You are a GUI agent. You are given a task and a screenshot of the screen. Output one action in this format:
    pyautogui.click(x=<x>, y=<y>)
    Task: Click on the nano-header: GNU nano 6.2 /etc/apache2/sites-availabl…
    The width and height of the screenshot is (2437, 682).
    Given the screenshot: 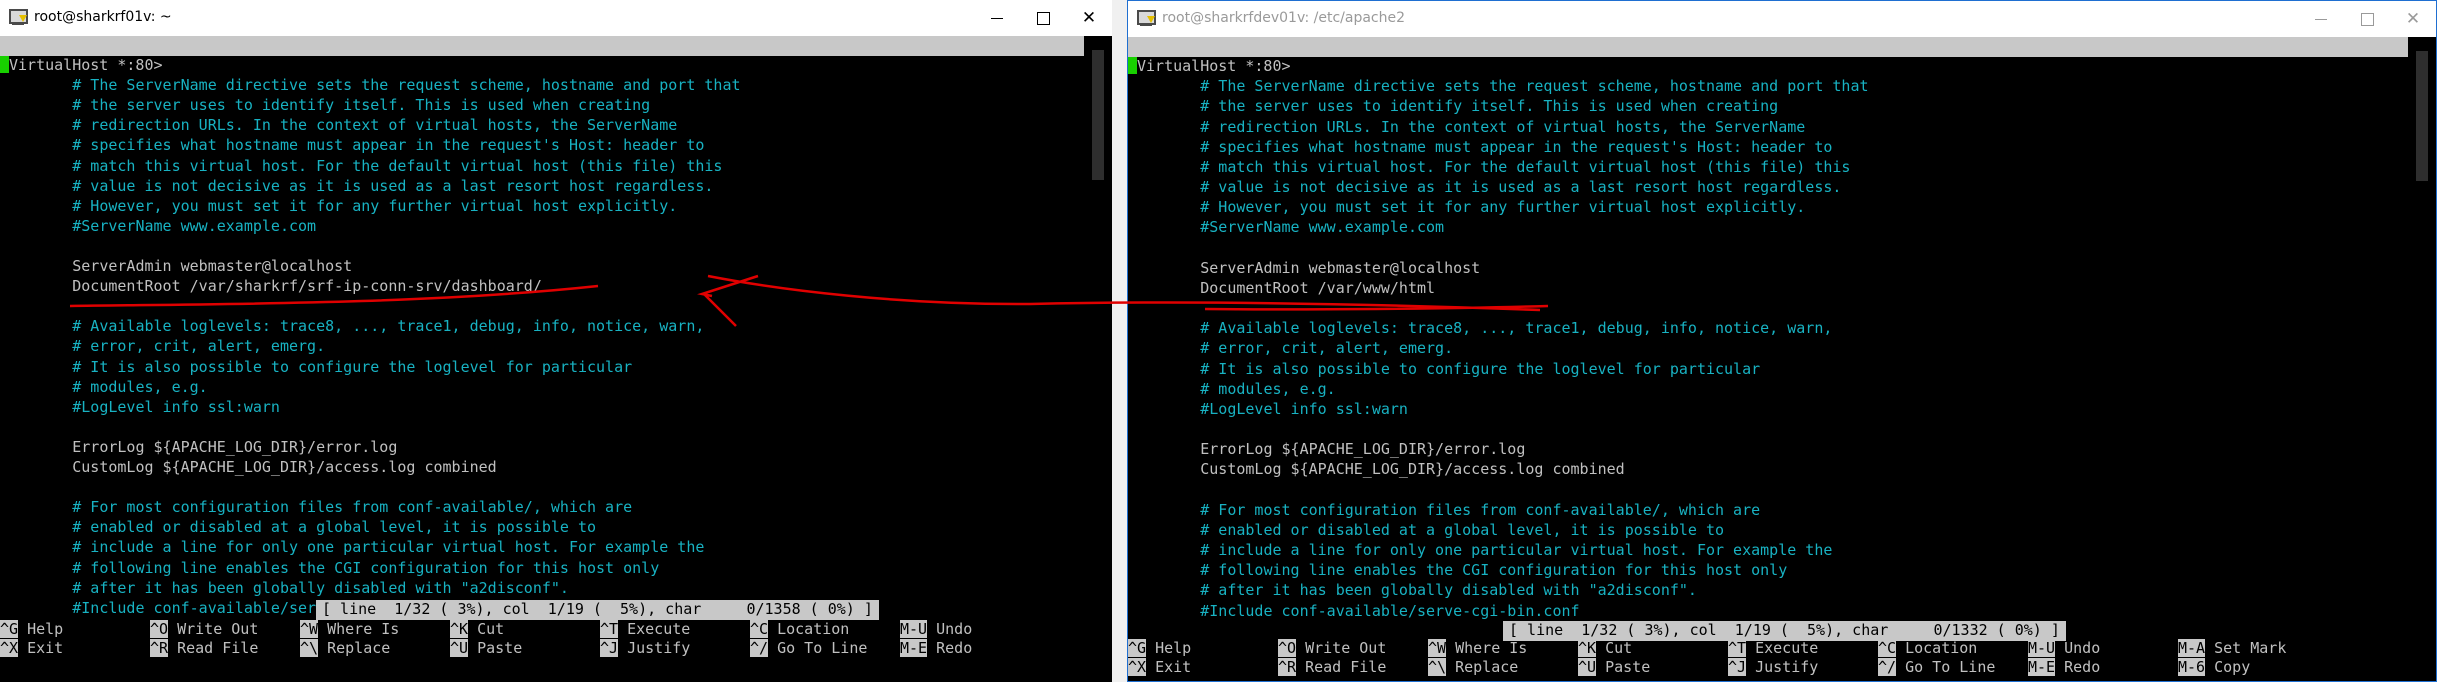 What is the action you would take?
    pyautogui.click(x=1768, y=66)
    